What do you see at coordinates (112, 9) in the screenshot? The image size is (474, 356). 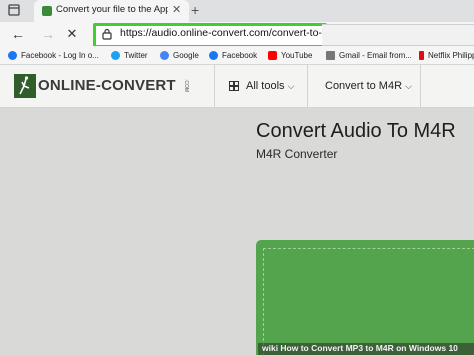 I see `tab-title: Convert your file to the Apple rin` at bounding box center [112, 9].